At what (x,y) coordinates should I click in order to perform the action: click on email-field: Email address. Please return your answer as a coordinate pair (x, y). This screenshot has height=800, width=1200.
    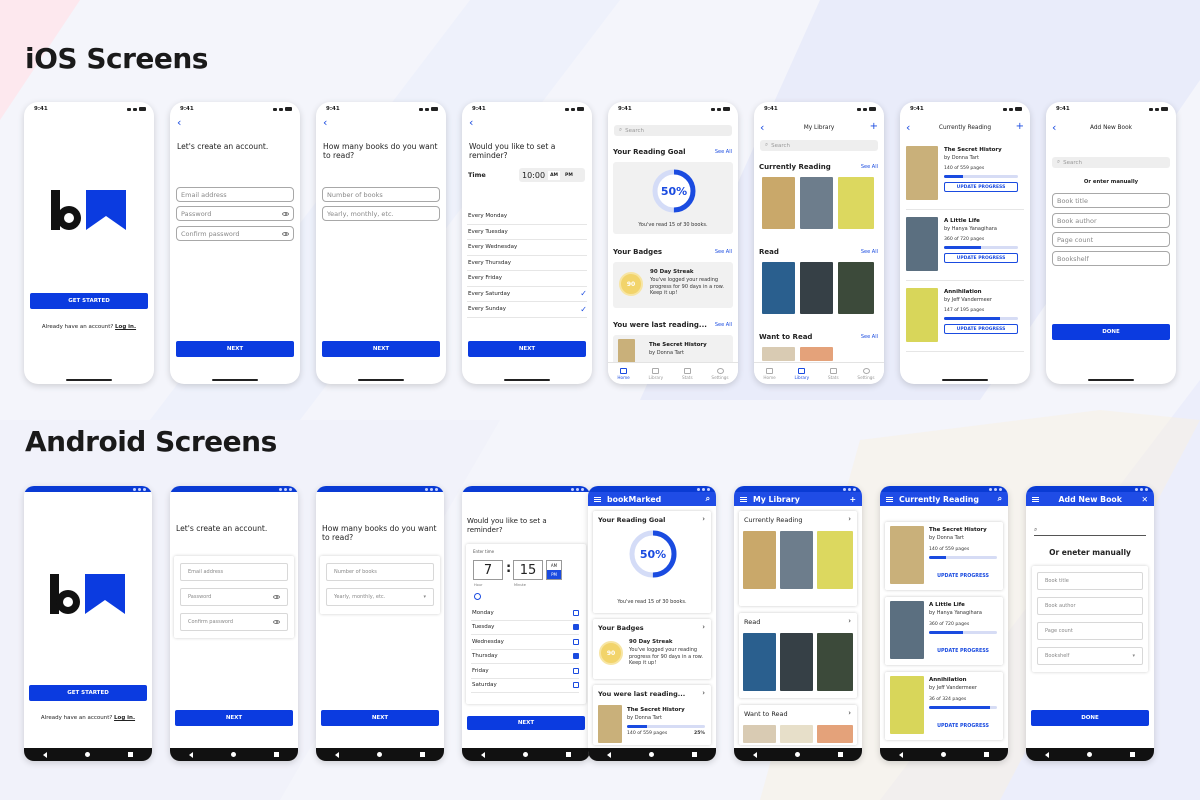
    Looking at the image, I should click on (235, 194).